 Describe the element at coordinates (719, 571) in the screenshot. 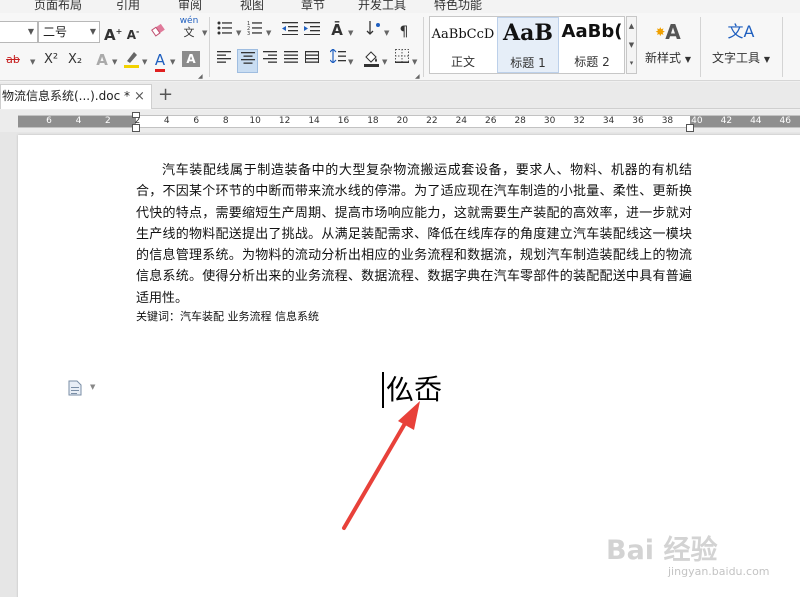

I see `watermark-url: jingyan.baidu.com` at that location.